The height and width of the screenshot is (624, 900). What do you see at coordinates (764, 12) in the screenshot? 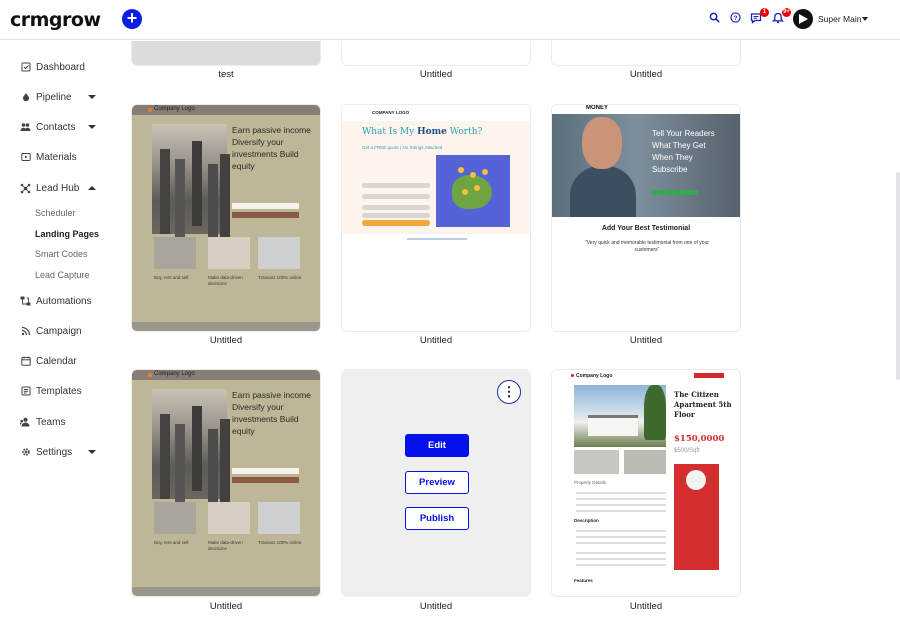
I see `messages-badge: 1` at bounding box center [764, 12].